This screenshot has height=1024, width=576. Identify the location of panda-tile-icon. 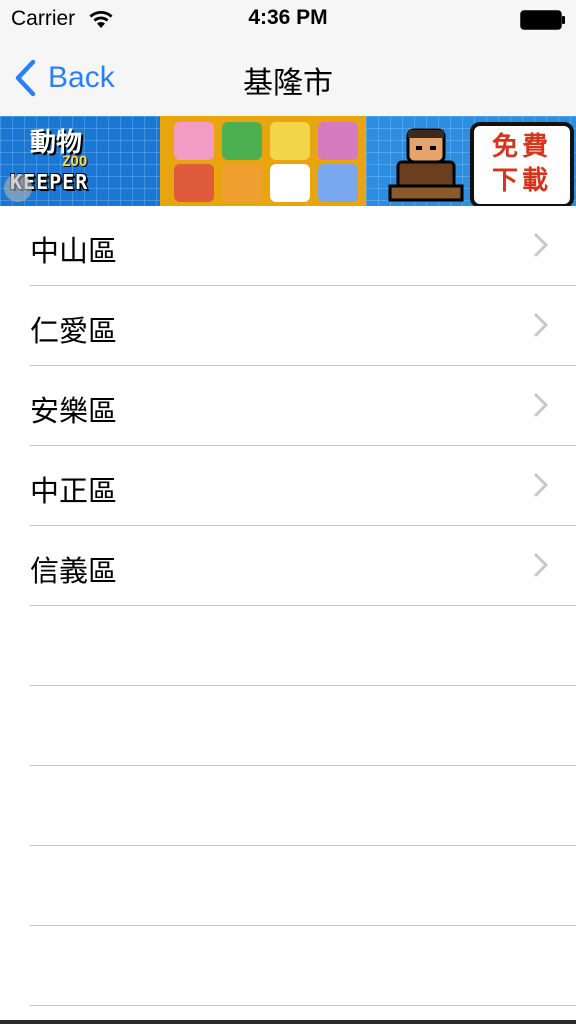
(290, 183).